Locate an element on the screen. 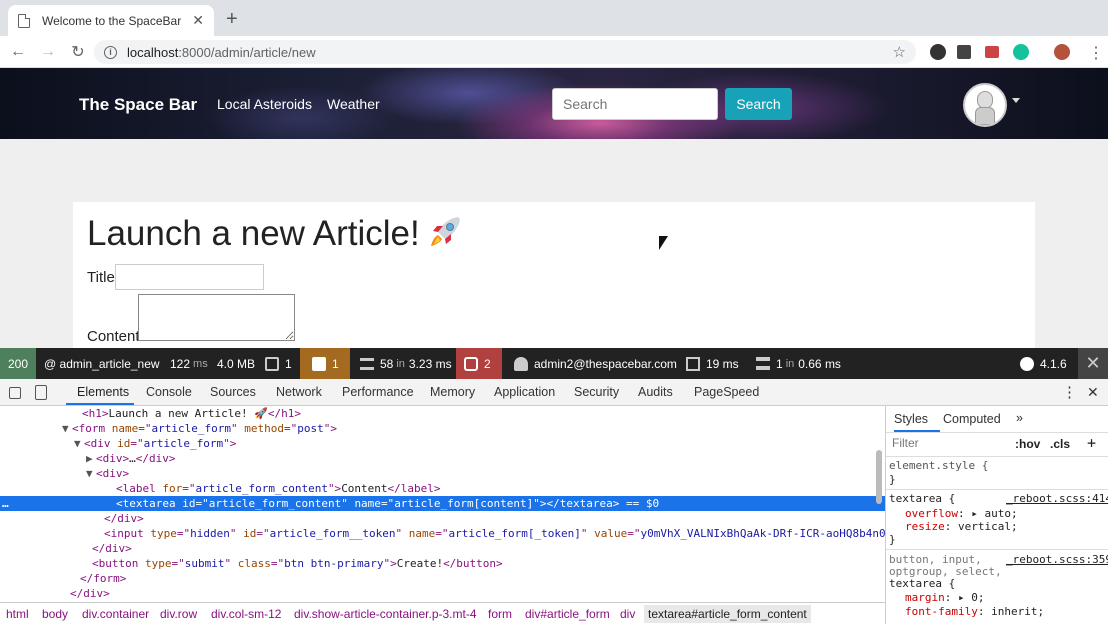 This screenshot has width=1108, height=624. tab-sources: Sources is located at coordinates (233, 392).